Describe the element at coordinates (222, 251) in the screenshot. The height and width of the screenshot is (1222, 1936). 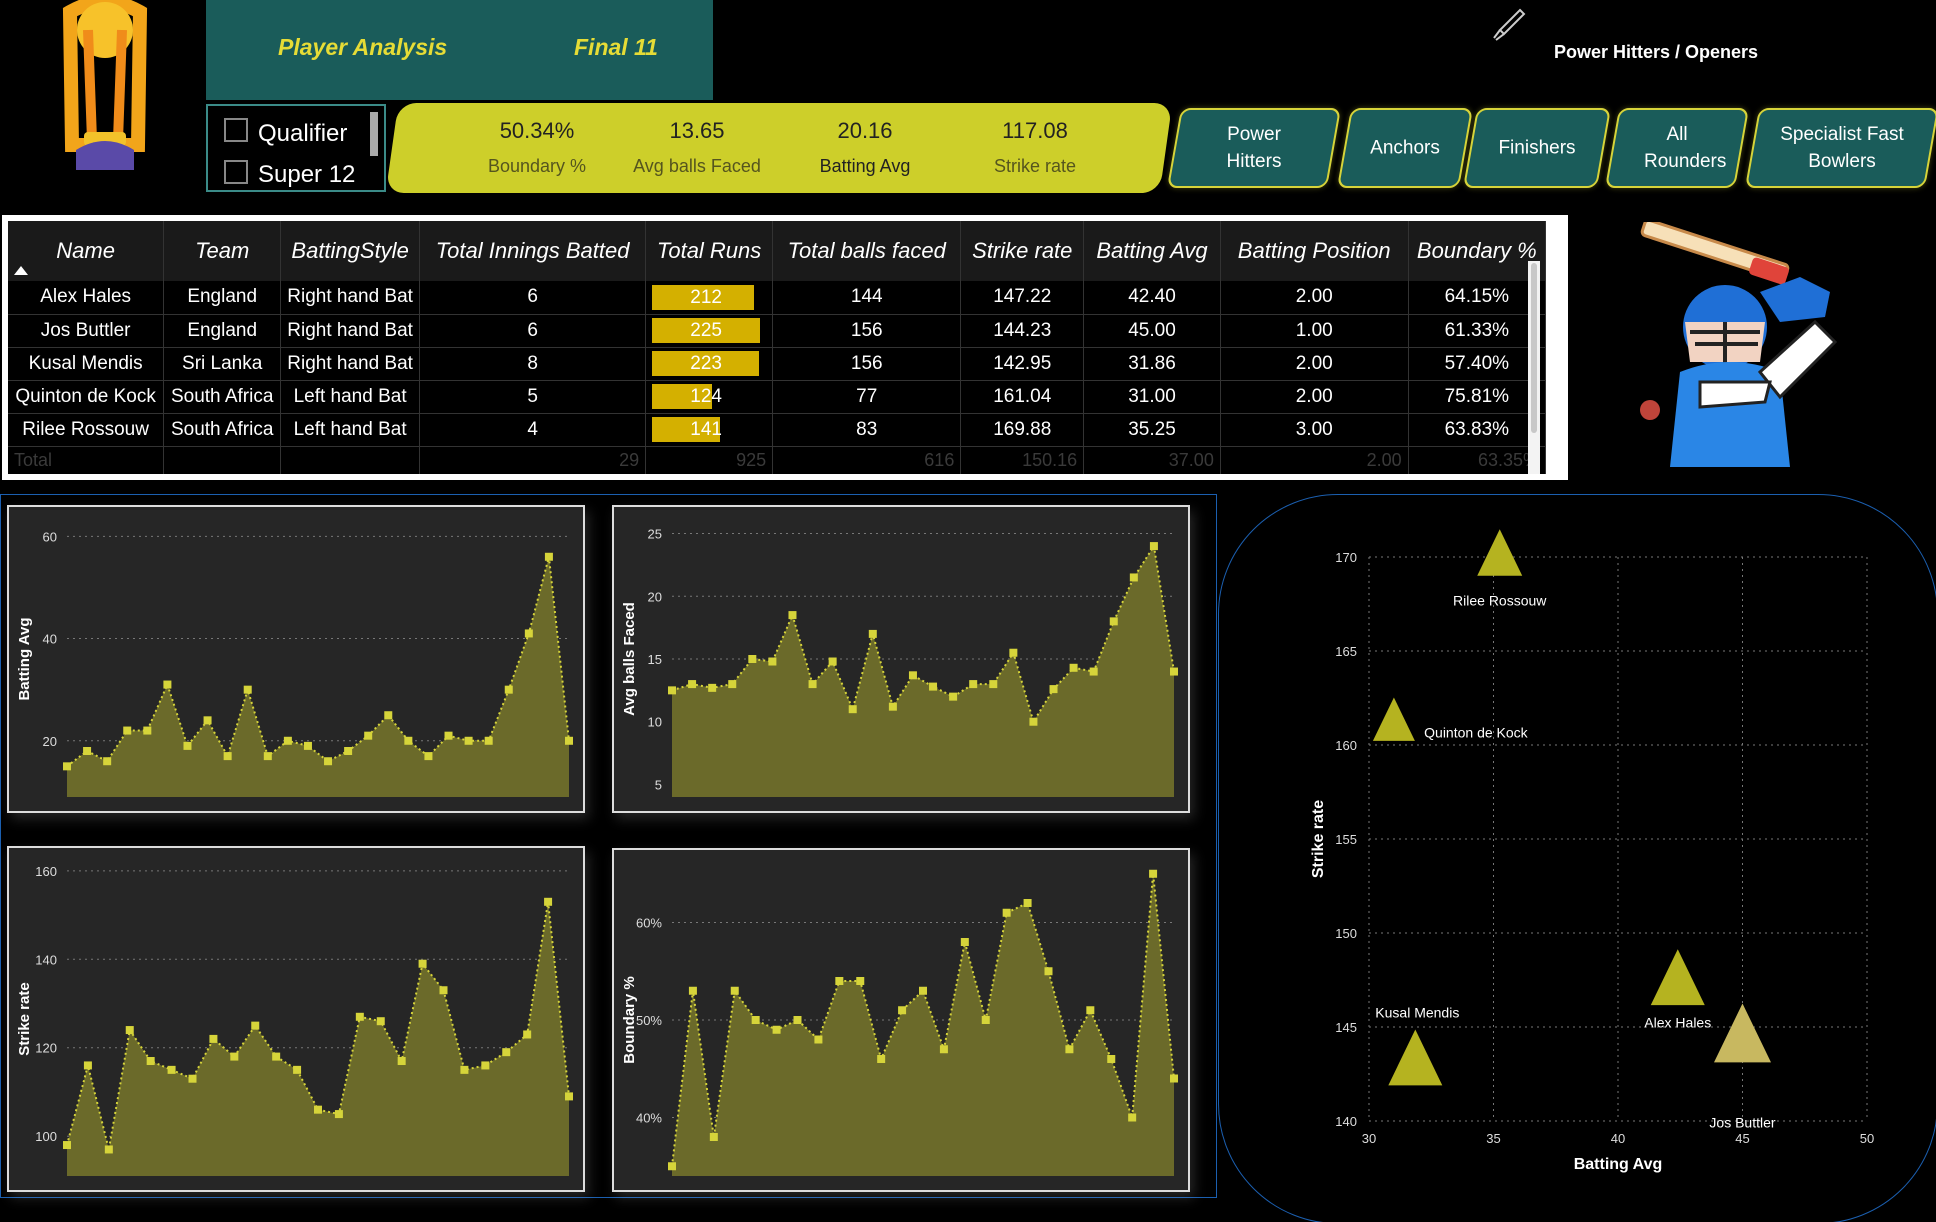
I see `col-team-header: Team` at that location.